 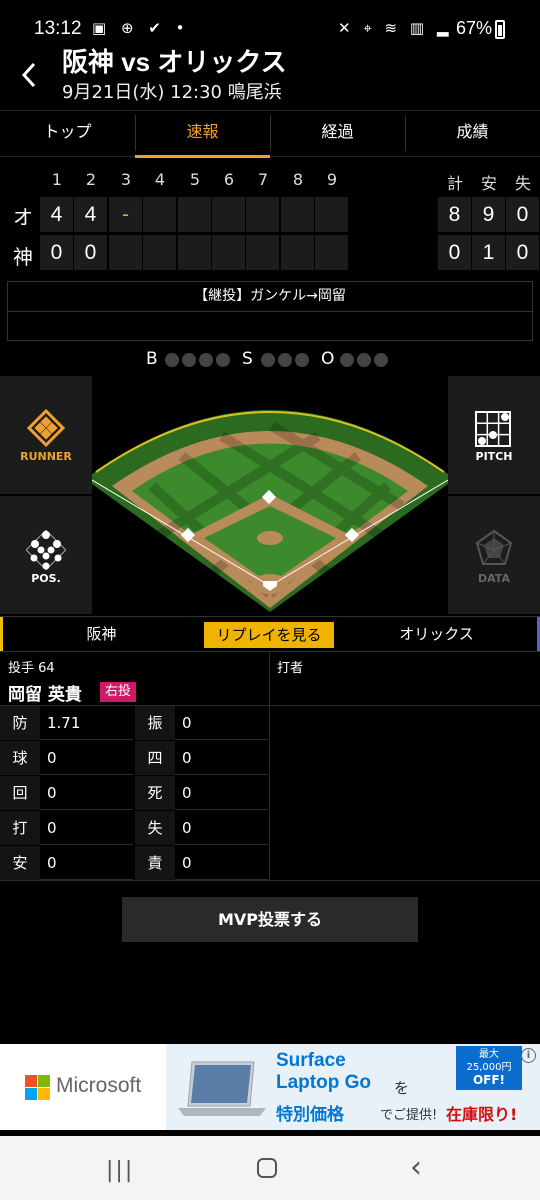 I want to click on inning-header: 7, so click(x=263, y=179).